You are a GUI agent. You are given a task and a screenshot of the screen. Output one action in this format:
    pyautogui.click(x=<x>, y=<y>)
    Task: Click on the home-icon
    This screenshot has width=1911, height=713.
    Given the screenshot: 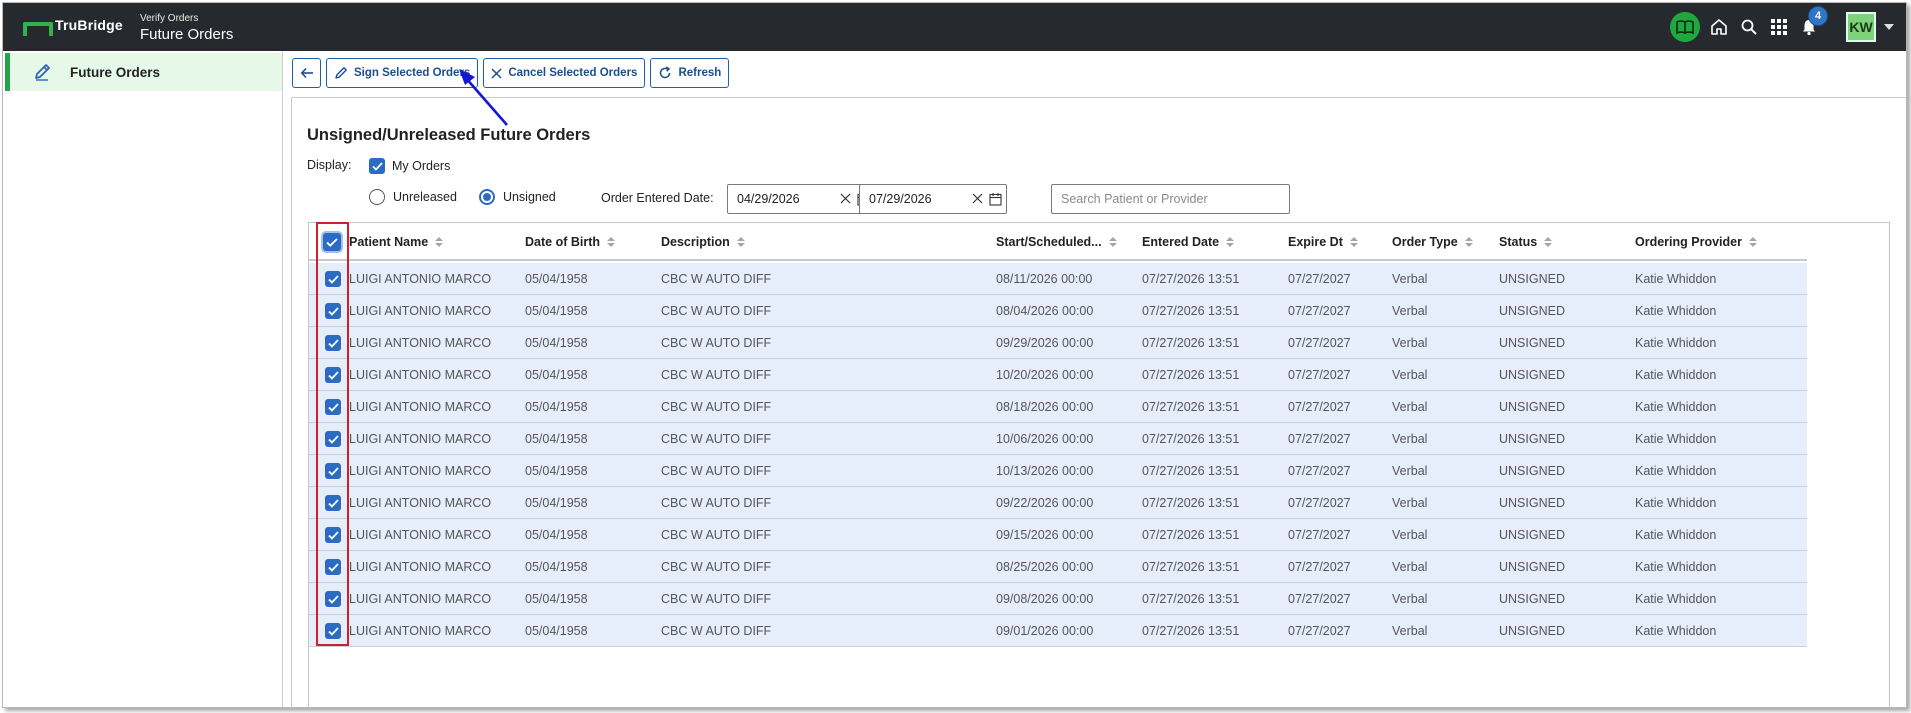 What is the action you would take?
    pyautogui.click(x=1719, y=27)
    